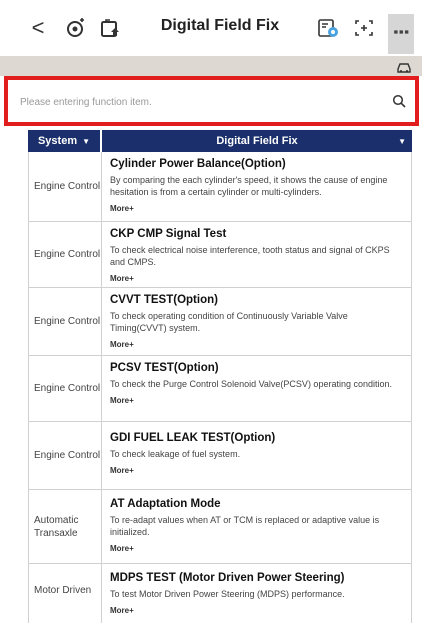  Describe the element at coordinates (257, 438) in the screenshot. I see `function-title: GDI FUEL LEAK TEST(Option)` at that location.